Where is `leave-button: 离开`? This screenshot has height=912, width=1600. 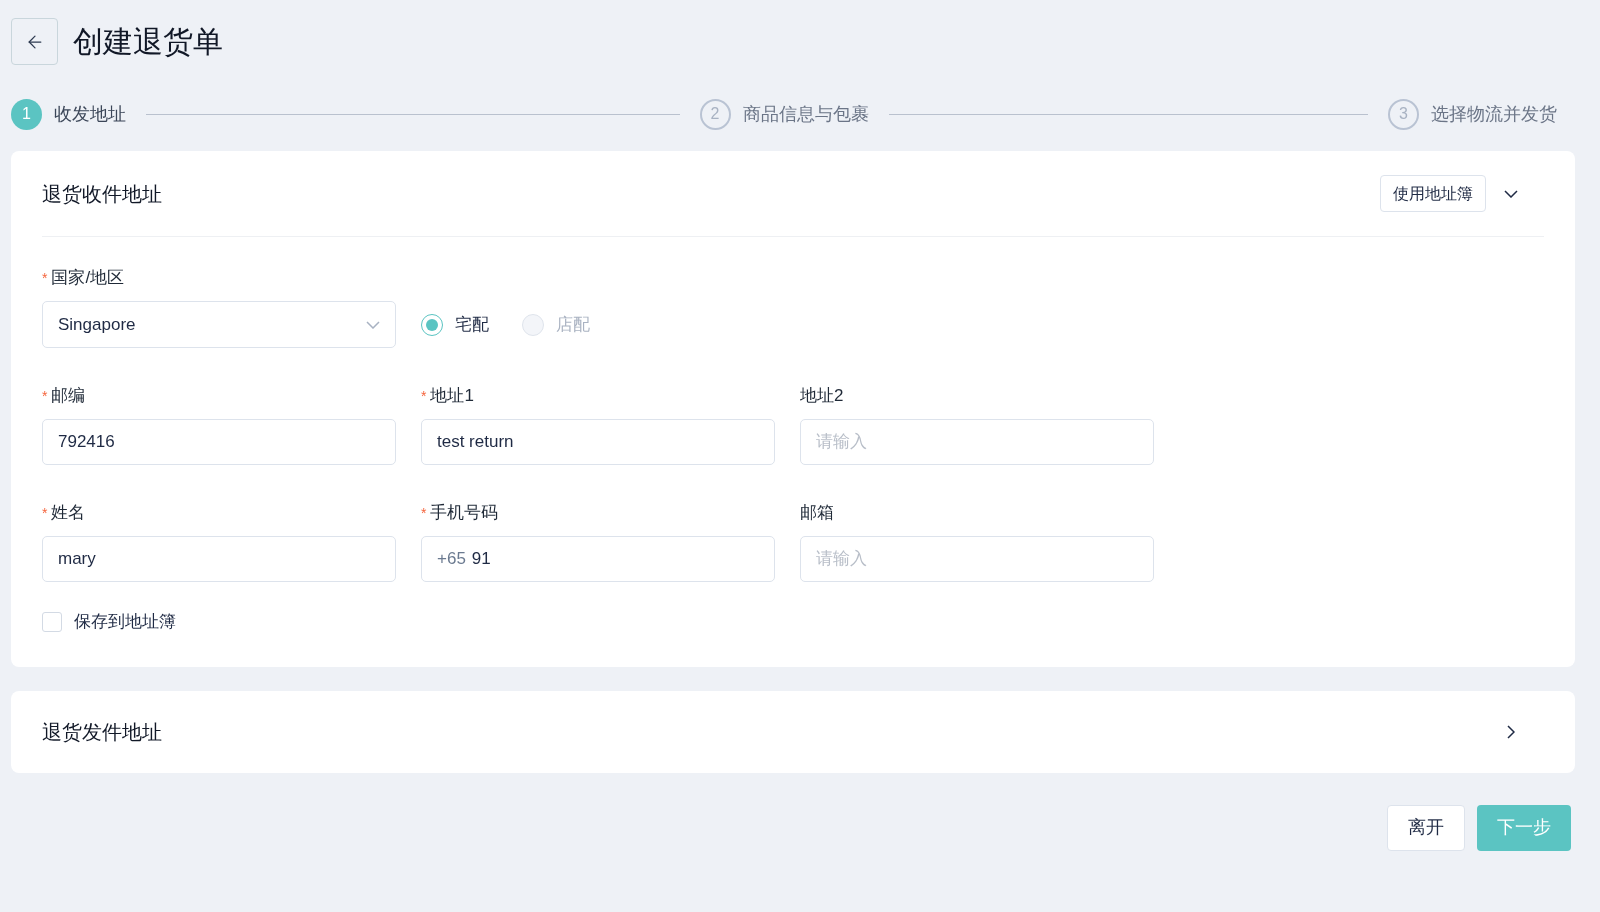
leave-button: 离开 is located at coordinates (1426, 827).